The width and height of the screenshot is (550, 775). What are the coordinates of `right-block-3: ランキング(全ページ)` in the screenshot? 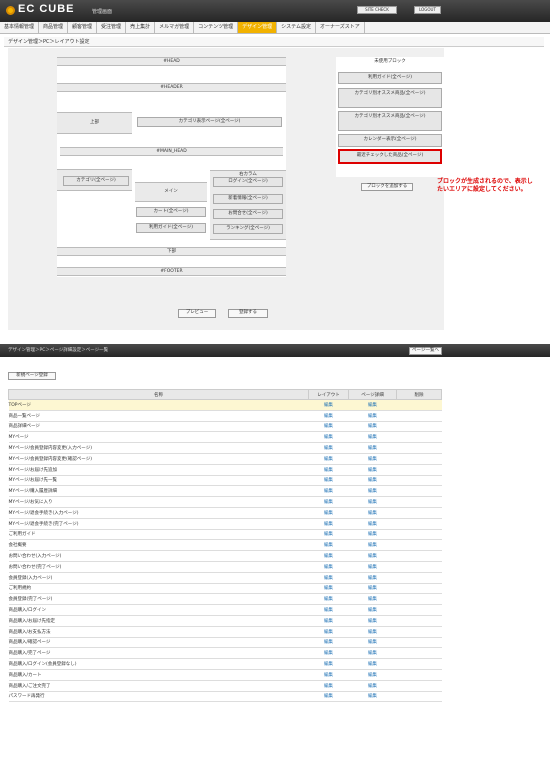 It's located at (248, 229).